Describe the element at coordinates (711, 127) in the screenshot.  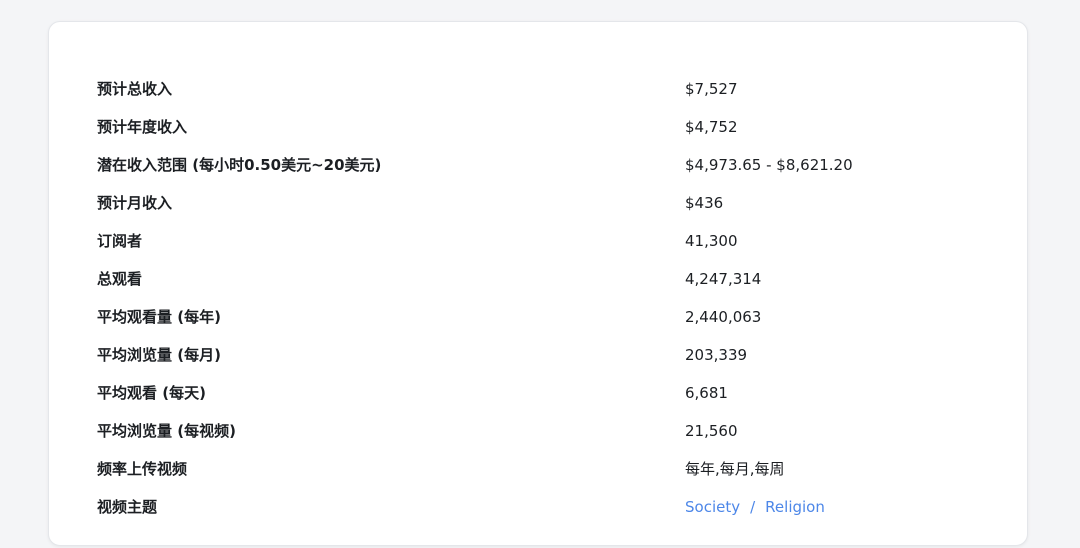
I see `stat-value: $4,752` at that location.